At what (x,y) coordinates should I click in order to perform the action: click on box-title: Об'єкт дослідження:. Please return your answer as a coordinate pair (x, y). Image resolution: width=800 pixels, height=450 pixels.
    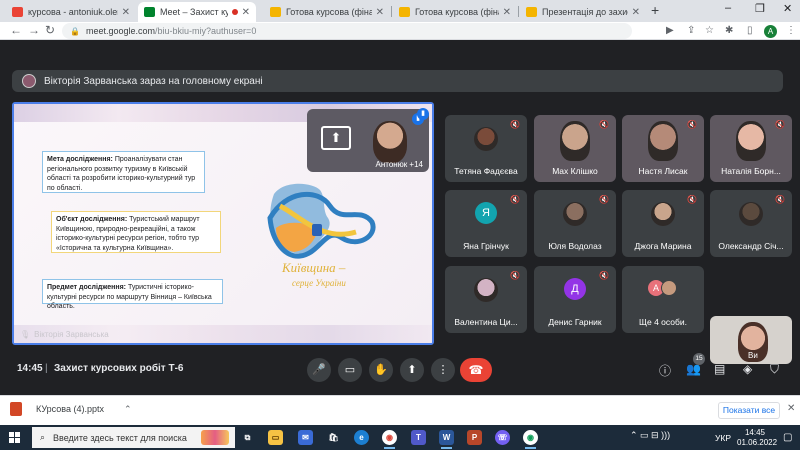
    Looking at the image, I should click on (92, 219).